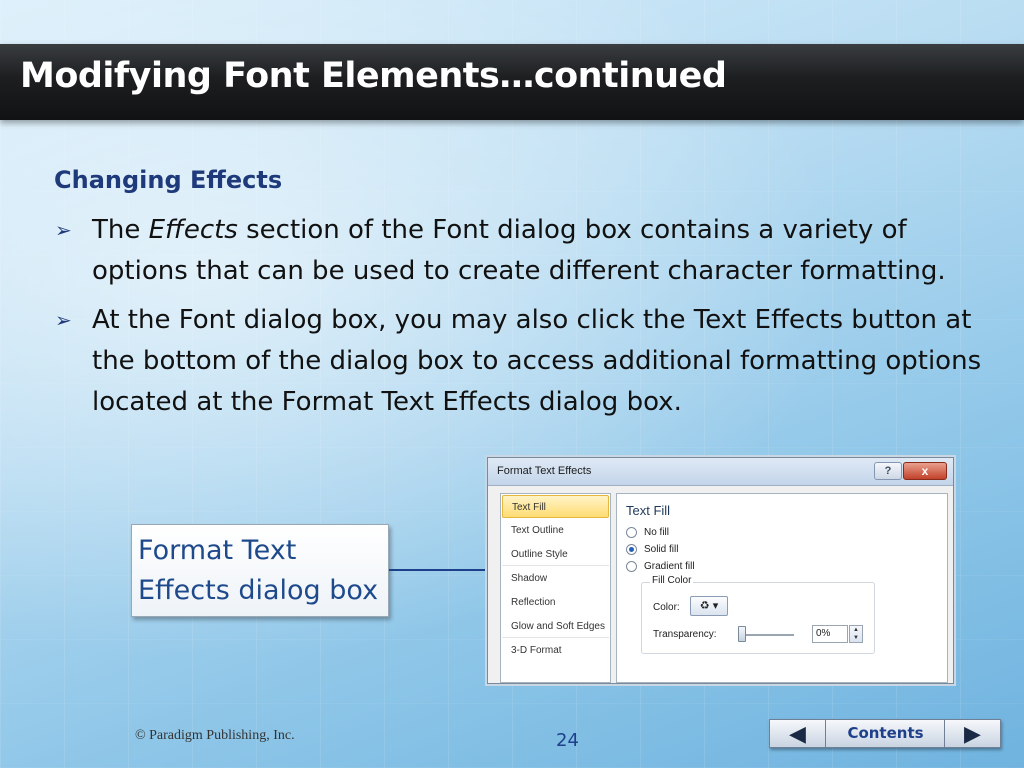 The width and height of the screenshot is (1024, 768). I want to click on color-label: Color:, so click(666, 607).